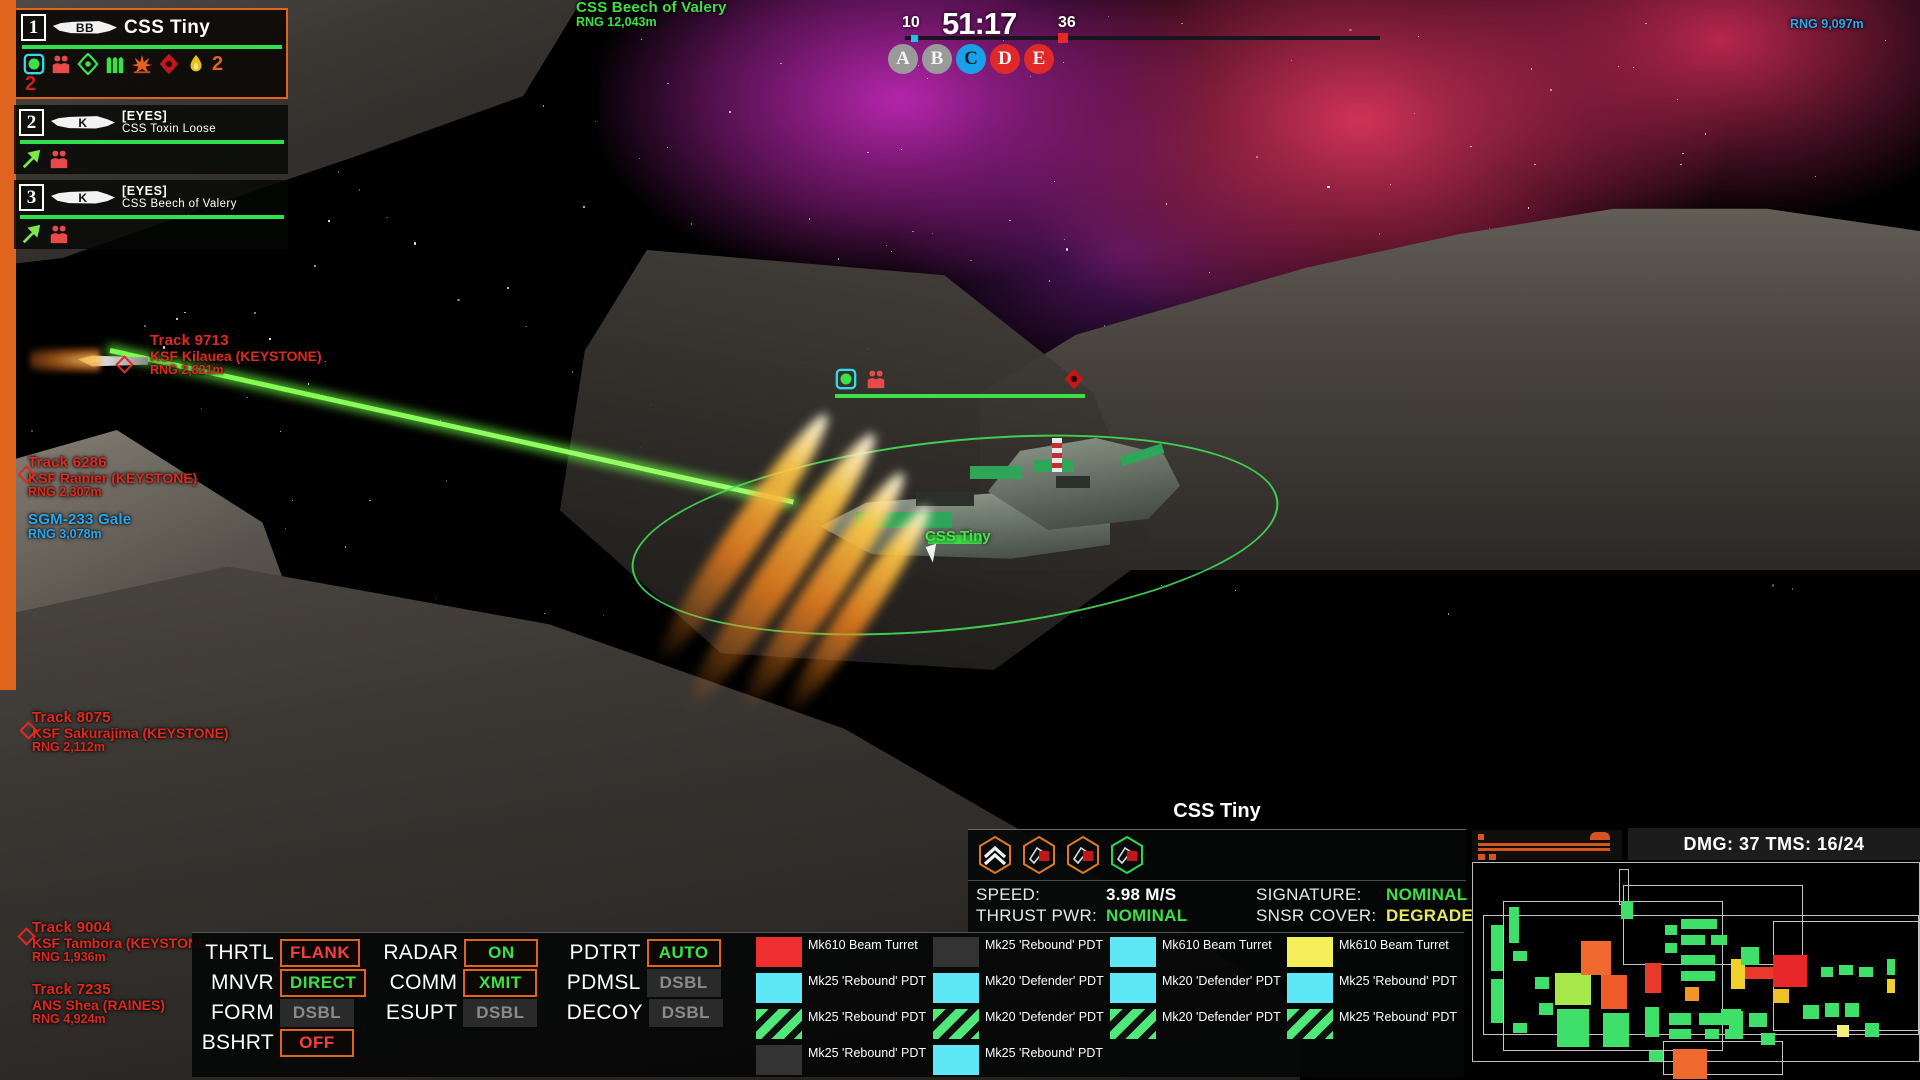 The image size is (1920, 1080). I want to click on weapon-name: Mk25 'Rebound' PDT, so click(867, 1053).